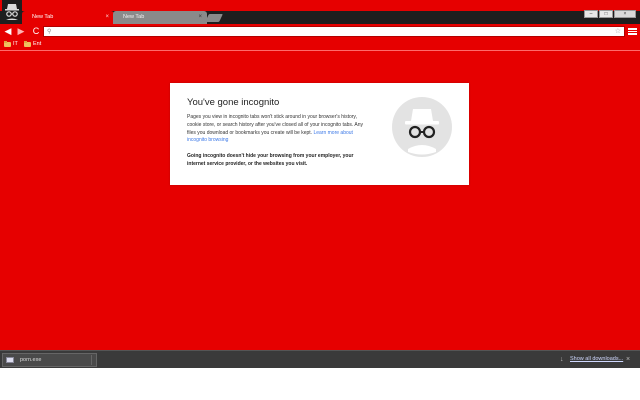 The image size is (640, 400). I want to click on forward-button: ▶, so click(21, 31).